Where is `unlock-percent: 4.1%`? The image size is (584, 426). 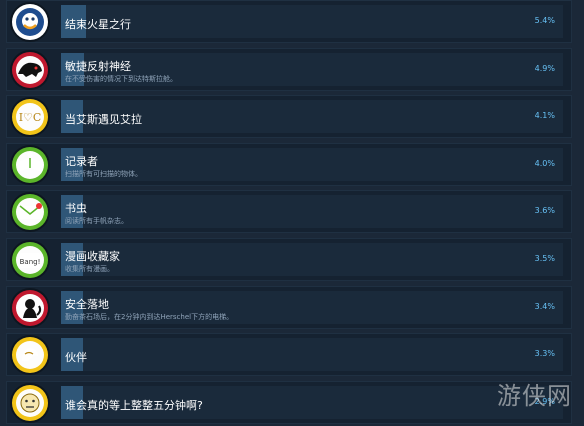
unlock-percent: 4.1% is located at coordinates (544, 116).